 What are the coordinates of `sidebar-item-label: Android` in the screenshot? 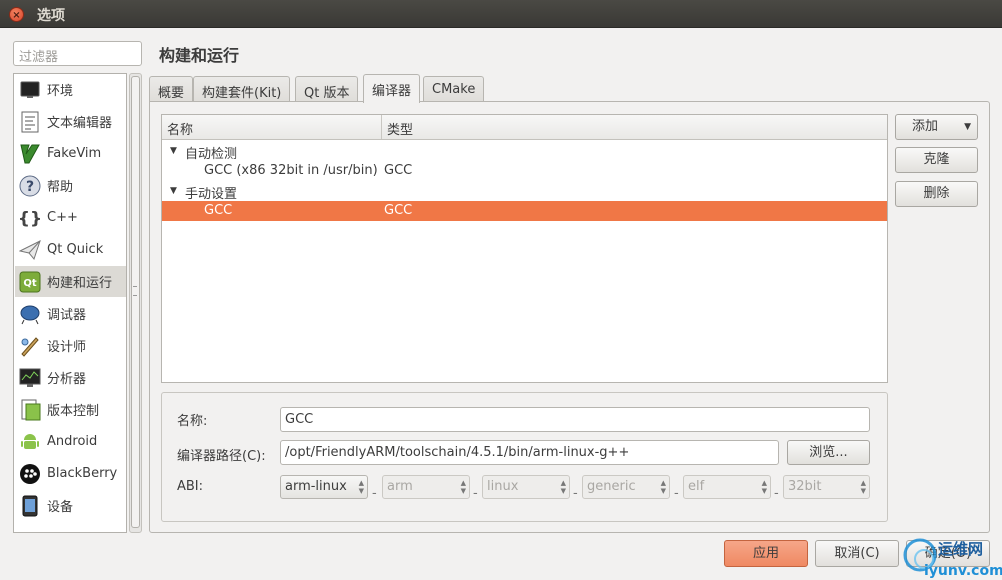 It's located at (72, 441).